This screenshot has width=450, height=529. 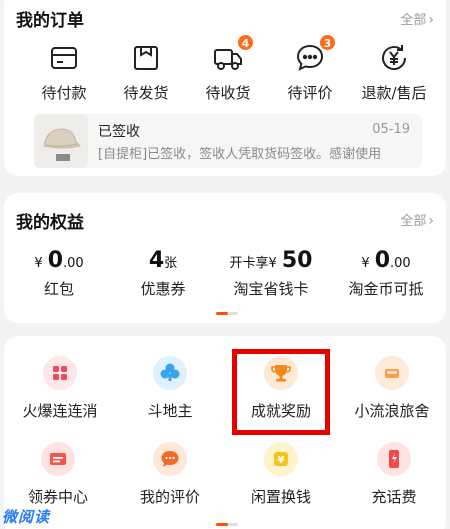 I want to click on package-box-icon, so click(x=146, y=58).